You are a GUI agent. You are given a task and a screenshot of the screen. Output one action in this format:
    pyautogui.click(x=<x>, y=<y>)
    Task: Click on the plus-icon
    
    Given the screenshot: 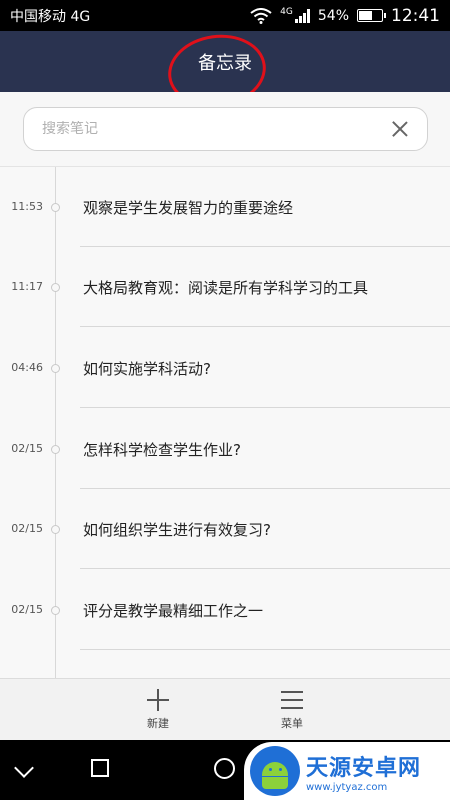 What is the action you would take?
    pyautogui.click(x=158, y=700)
    